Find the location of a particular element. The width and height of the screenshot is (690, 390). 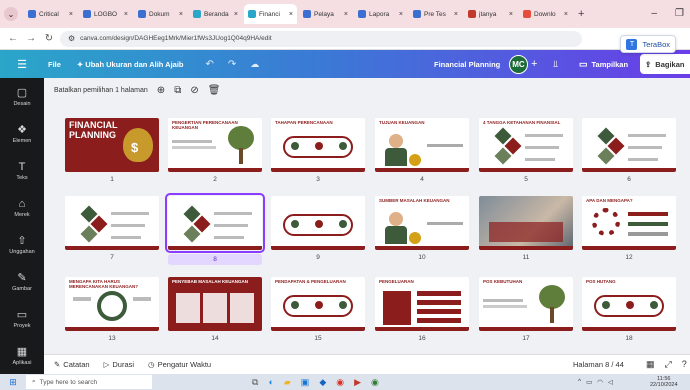

slide-thumbnail: 4 TANGGA KETAHANAN FINANSIAL is located at coordinates (526, 145).